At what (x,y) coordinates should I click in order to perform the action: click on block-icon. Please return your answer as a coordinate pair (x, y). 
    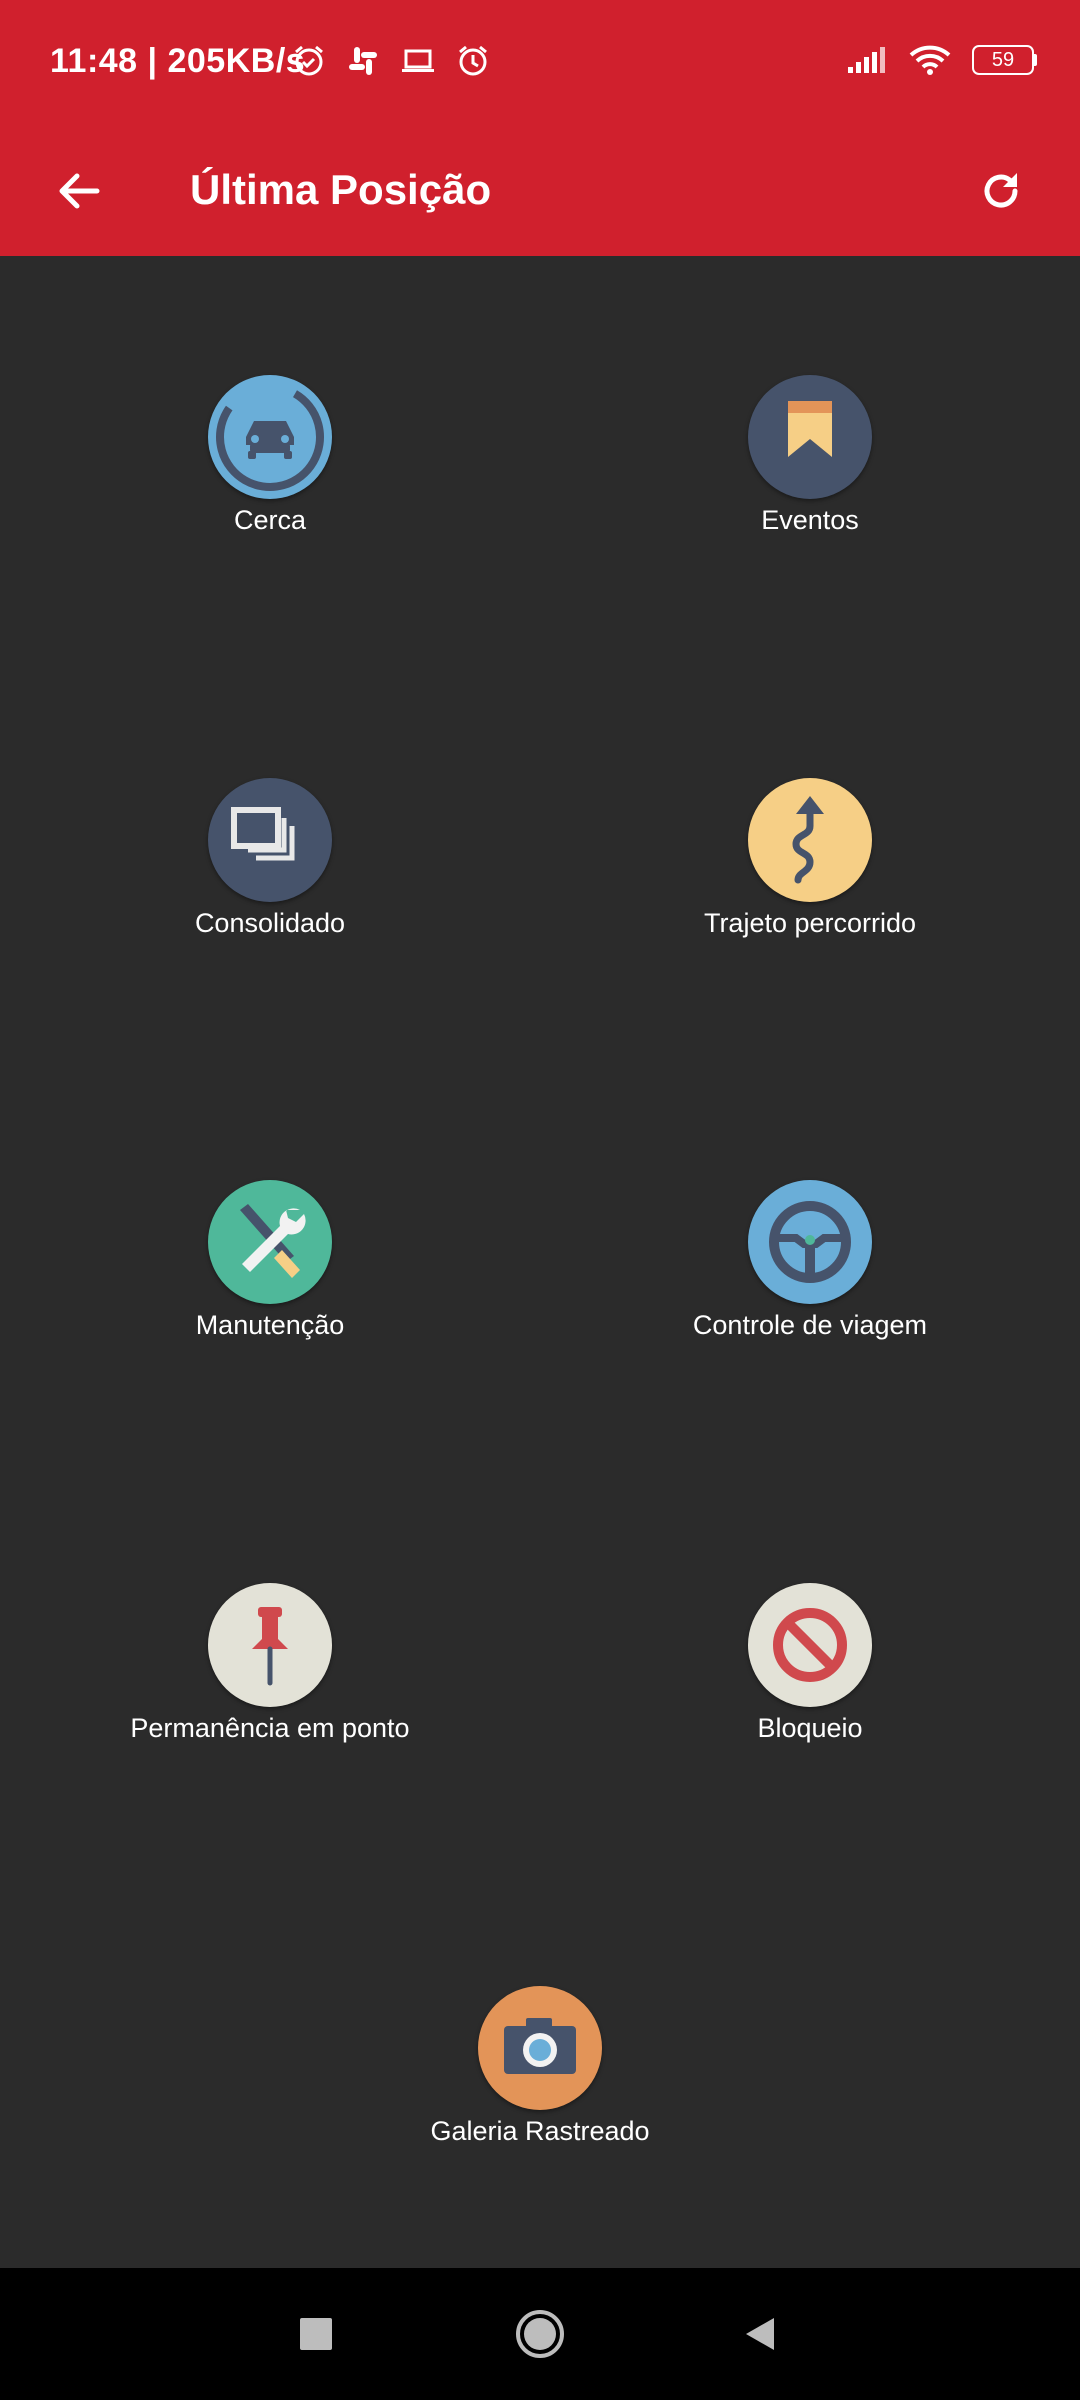
    Looking at the image, I should click on (810, 1645).